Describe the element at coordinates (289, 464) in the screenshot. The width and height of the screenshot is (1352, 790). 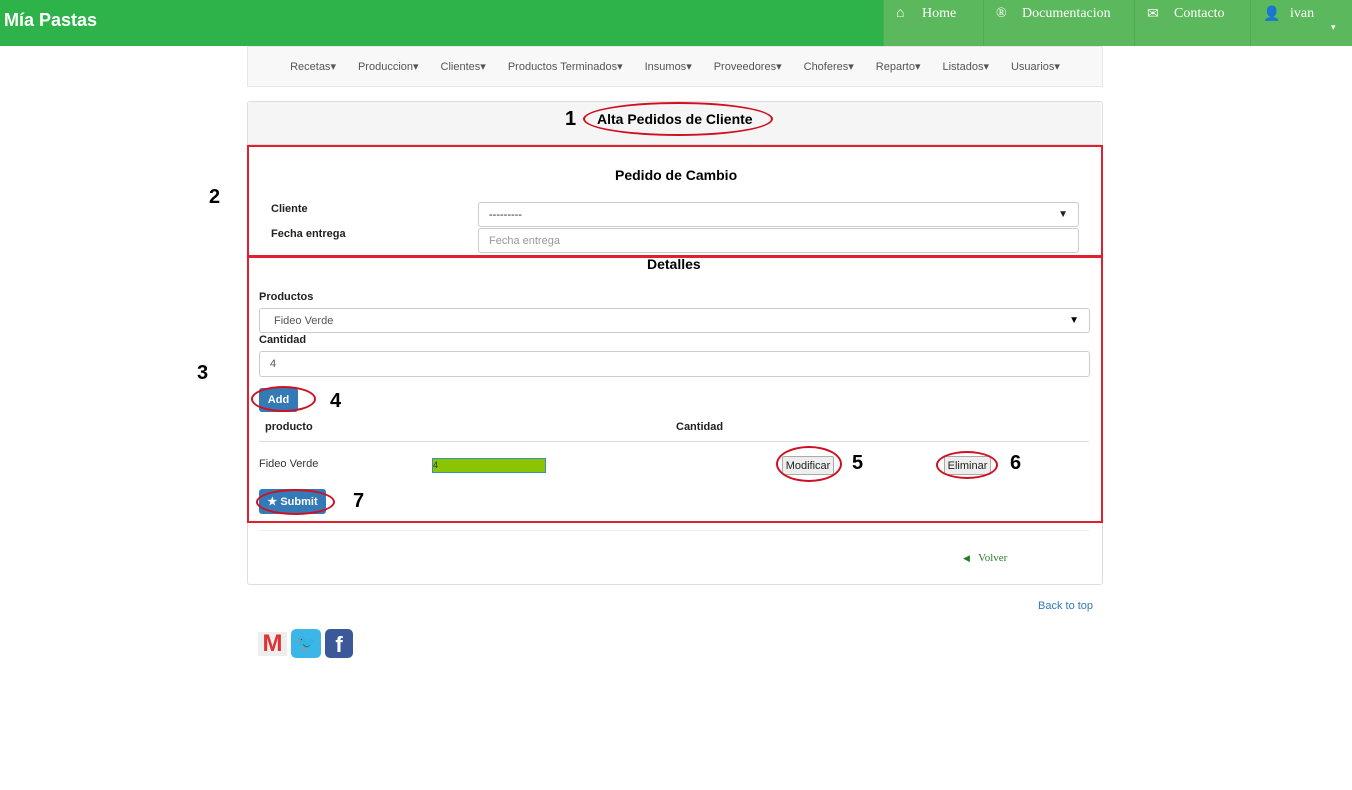
I see `row-producto: Fideo Verde` at that location.